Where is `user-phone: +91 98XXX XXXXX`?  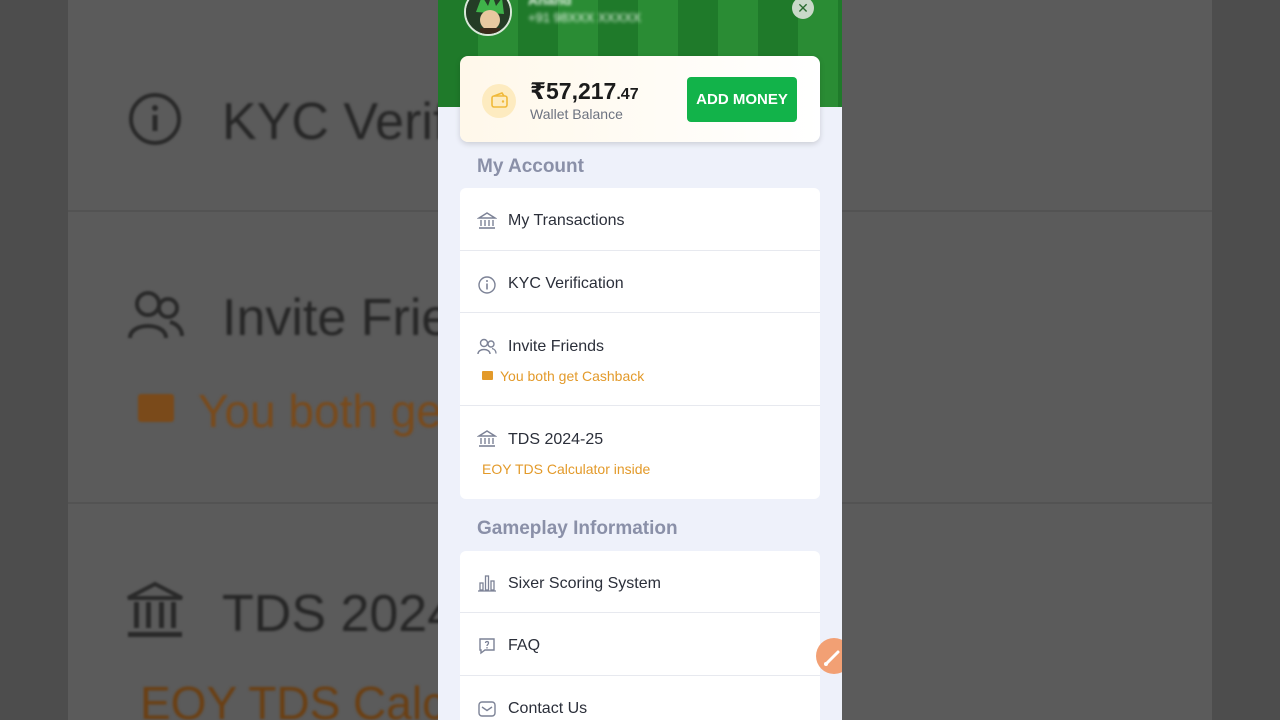 user-phone: +91 98XXX XXXXX is located at coordinates (585, 17).